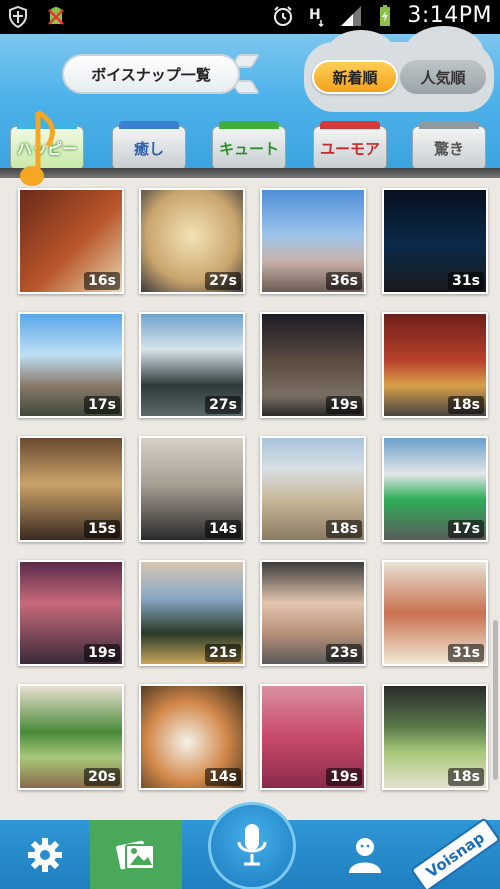 This screenshot has height=889, width=500. Describe the element at coordinates (37, 147) in the screenshot. I see `music-note-icon` at that location.